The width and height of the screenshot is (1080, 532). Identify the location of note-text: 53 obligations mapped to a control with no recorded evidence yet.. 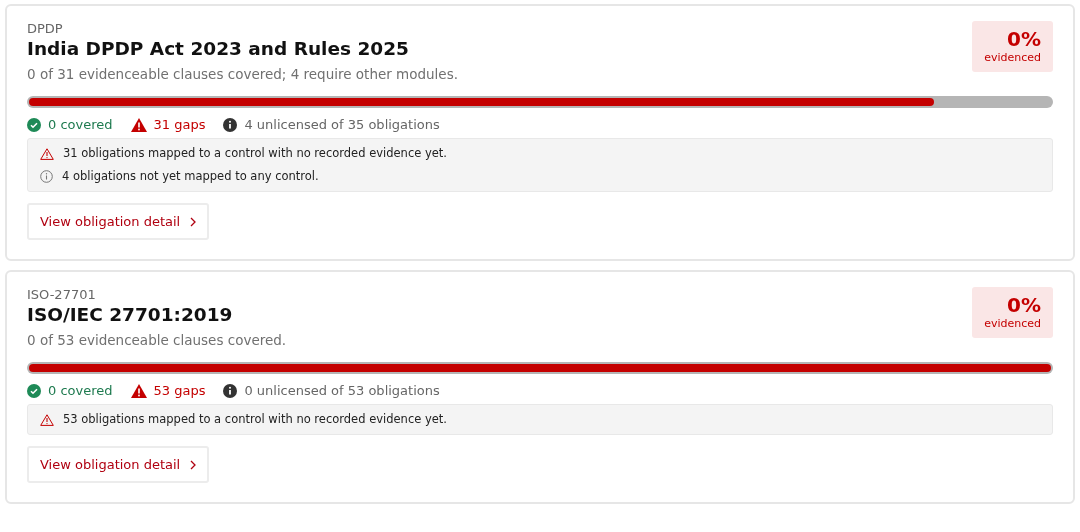
(255, 419).